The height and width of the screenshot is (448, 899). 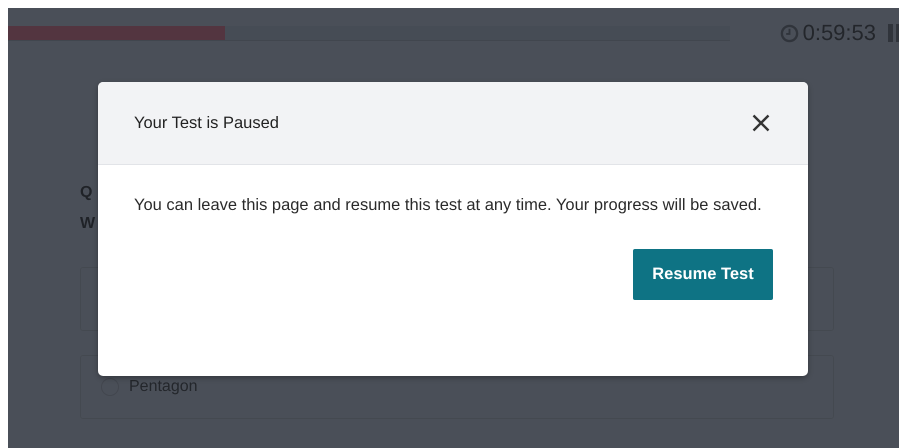 What do you see at coordinates (448, 205) in the screenshot?
I see `dialog-message: You can leave this page and resume this test at any time. Your progress will be saved.` at bounding box center [448, 205].